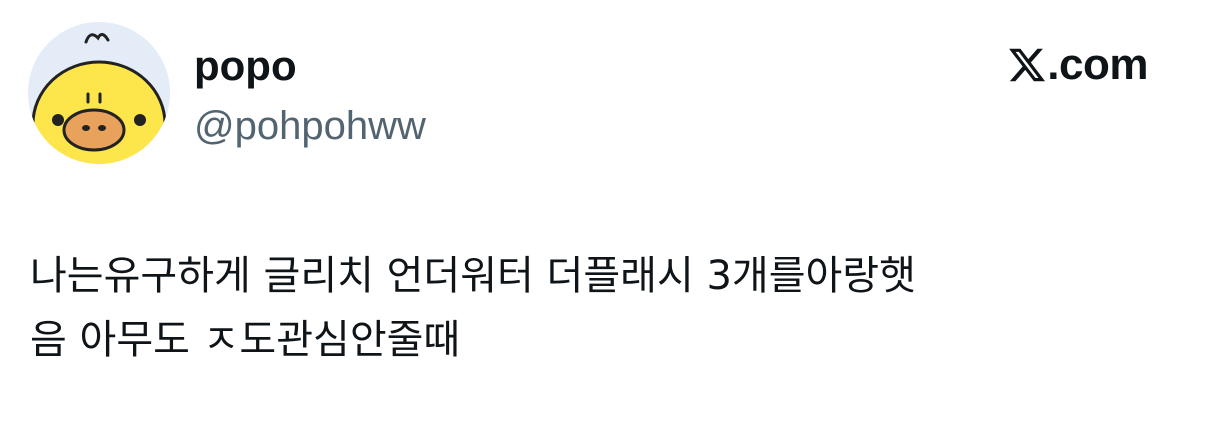 Image resolution: width=1206 pixels, height=430 pixels. I want to click on user-handle: @pohpohww, so click(310, 126).